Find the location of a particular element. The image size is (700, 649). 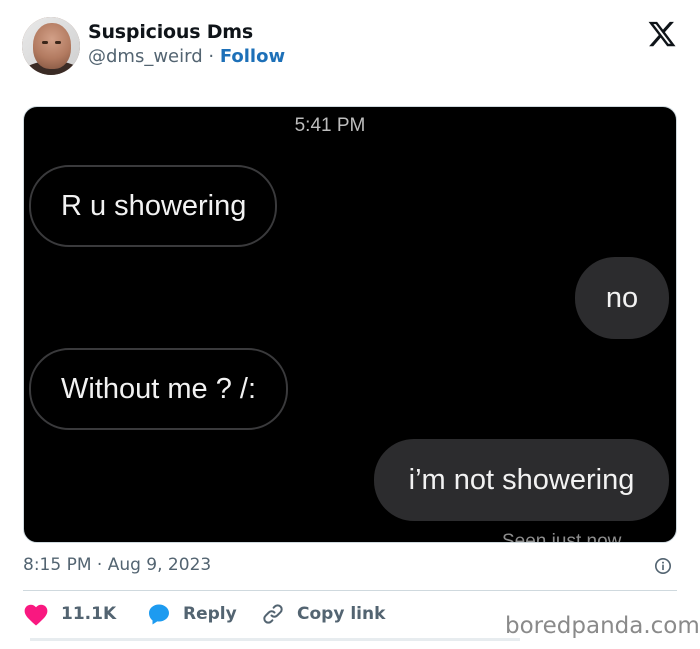

copy-link-button: Copy link is located at coordinates (323, 614).